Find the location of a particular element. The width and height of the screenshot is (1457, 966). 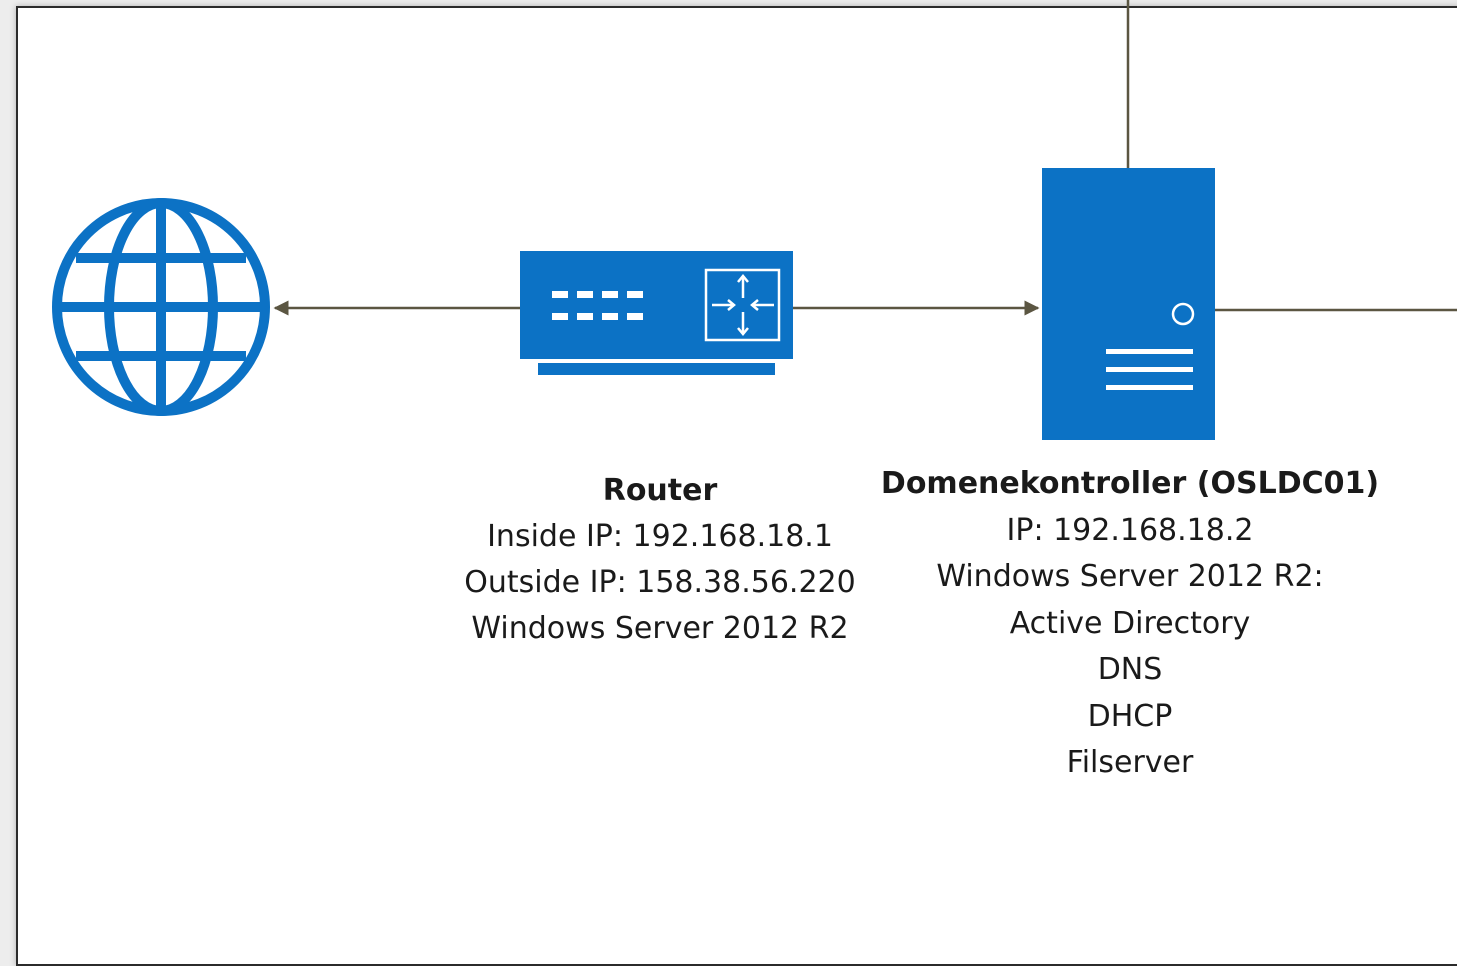

dc-os: Windows Server 2012 R2: is located at coordinates (1130, 576).